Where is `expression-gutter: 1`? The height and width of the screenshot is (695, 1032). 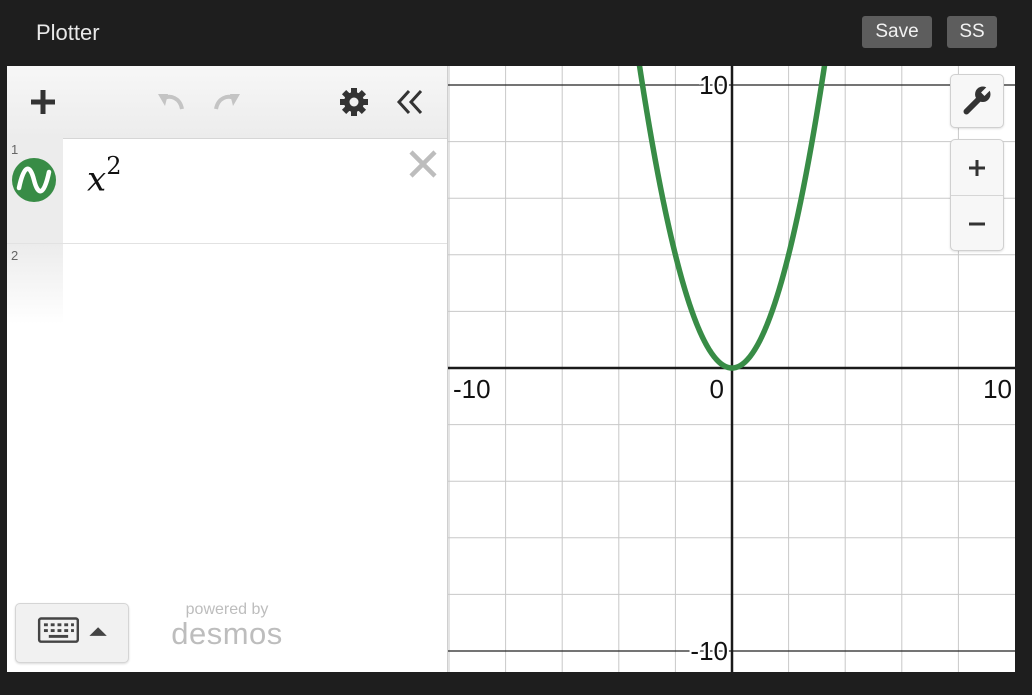 expression-gutter: 1 is located at coordinates (35, 190).